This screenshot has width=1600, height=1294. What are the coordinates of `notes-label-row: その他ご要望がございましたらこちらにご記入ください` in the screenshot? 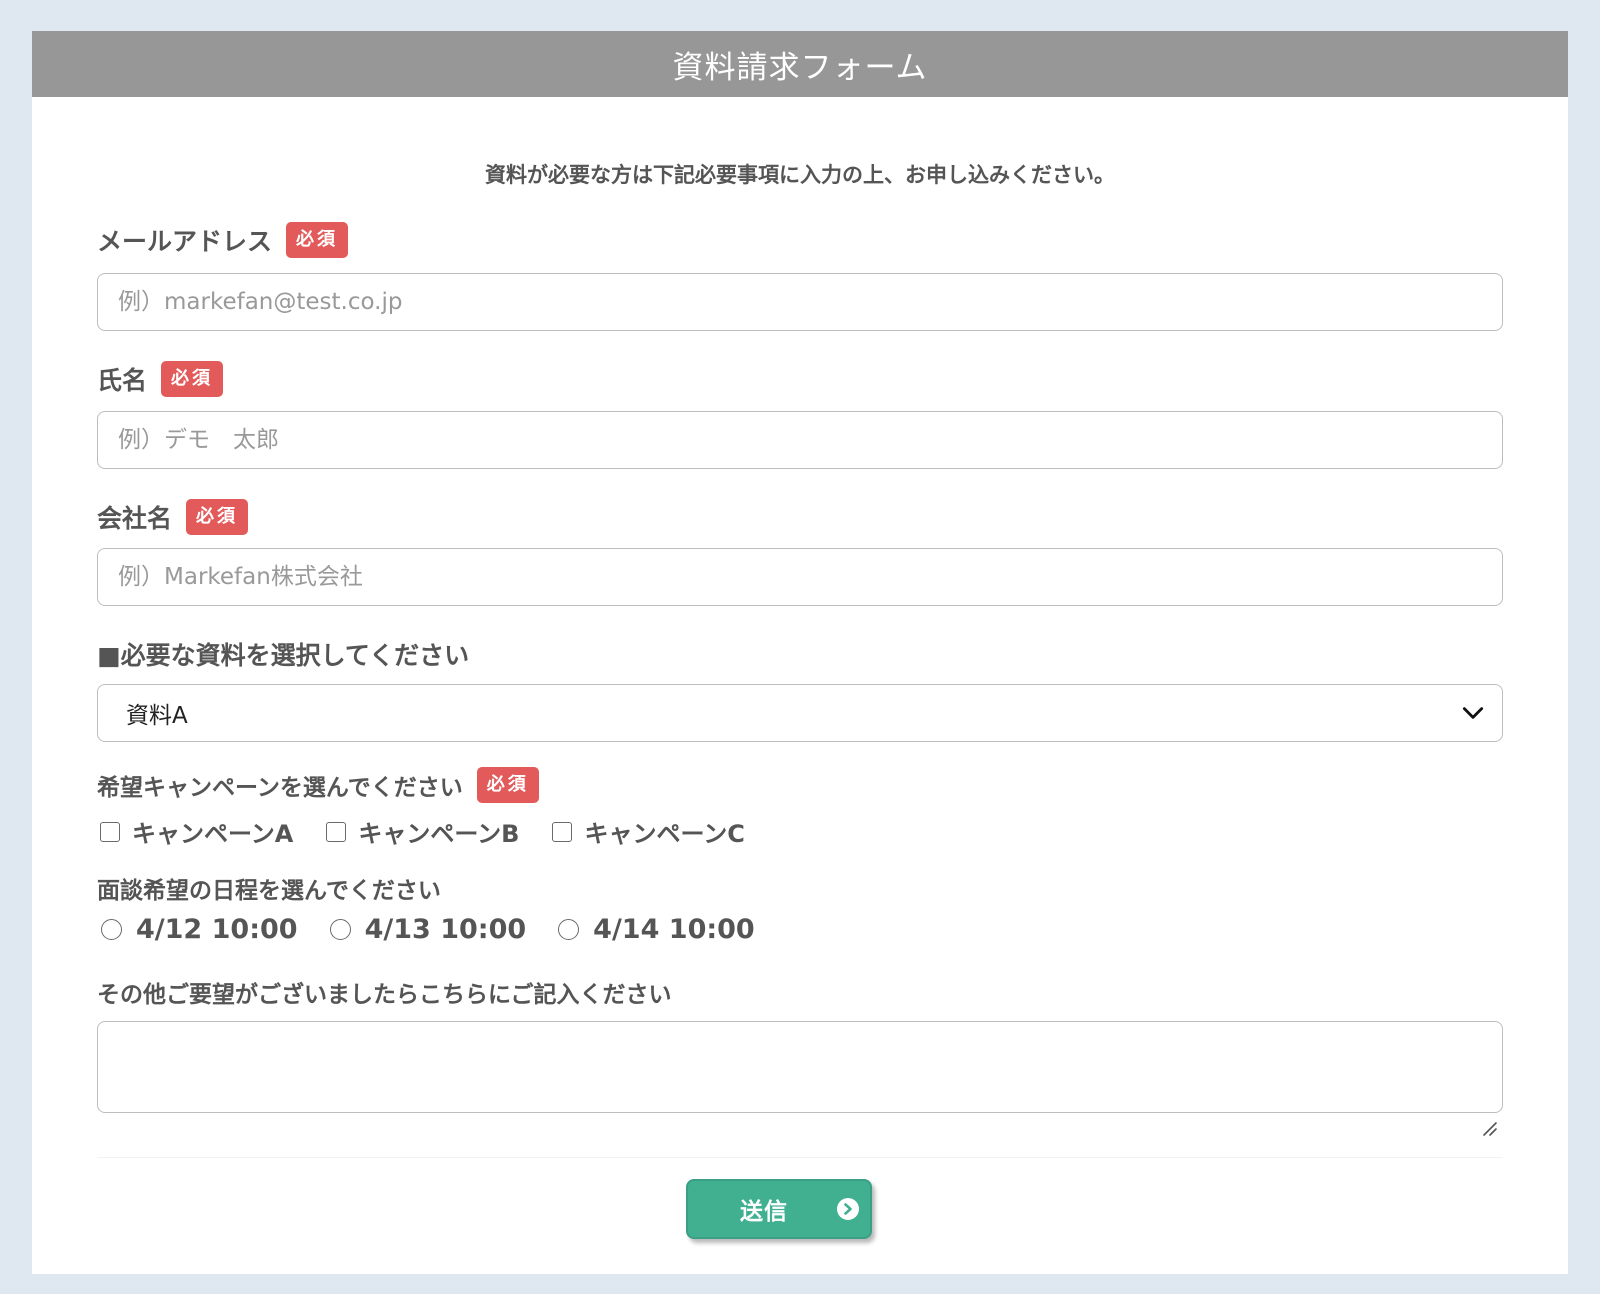 It's located at (384, 992).